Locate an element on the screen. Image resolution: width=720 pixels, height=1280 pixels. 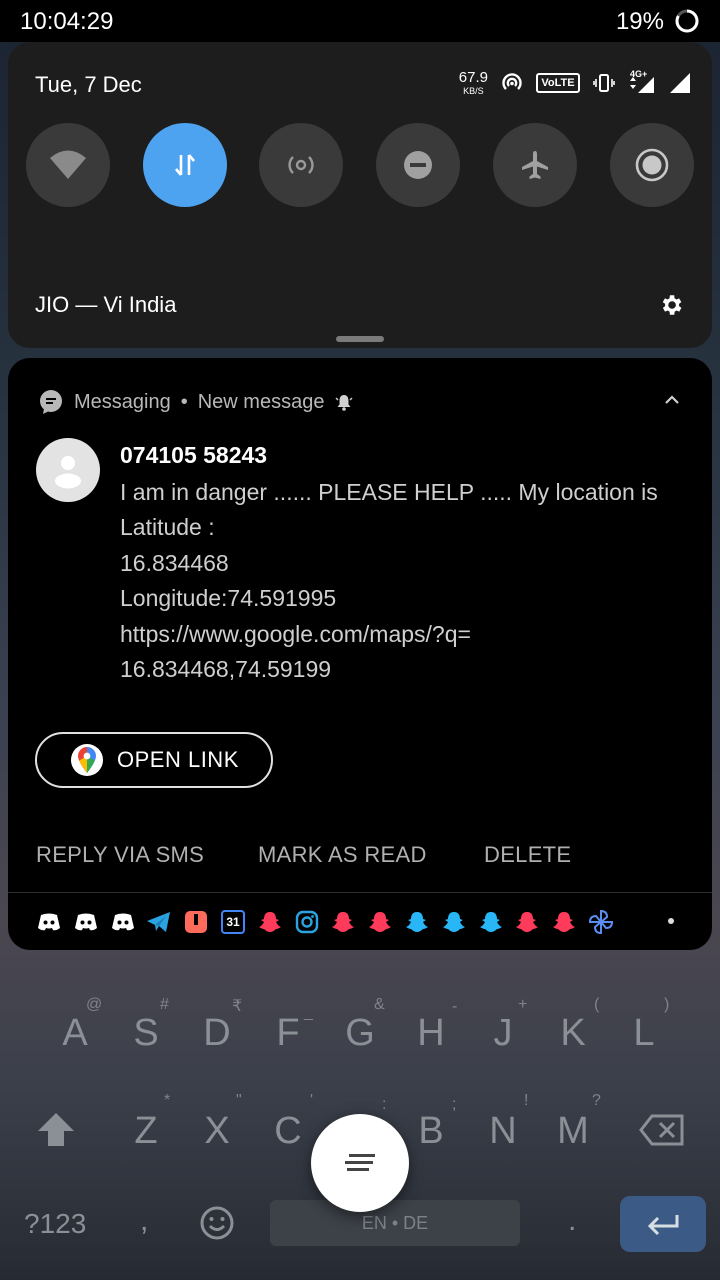
key-hint: ' is located at coordinates (312, 1100).